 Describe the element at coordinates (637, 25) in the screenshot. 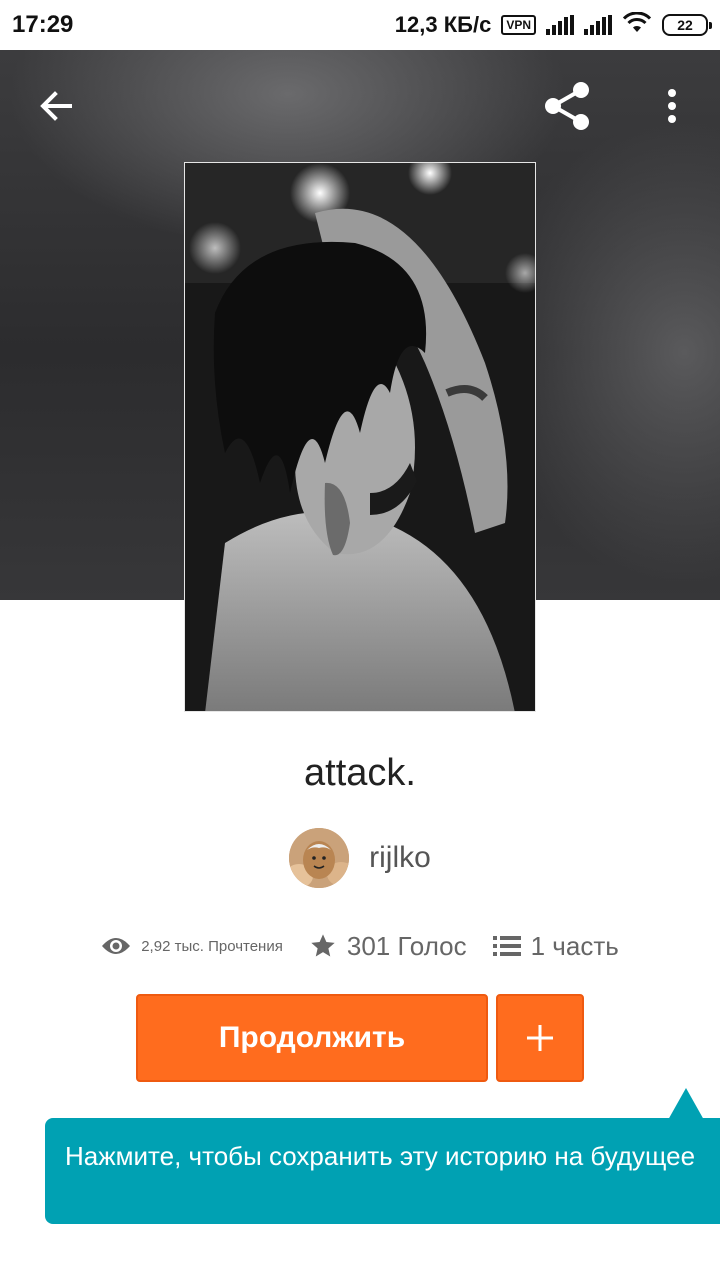

I see `wifi-icon` at that location.